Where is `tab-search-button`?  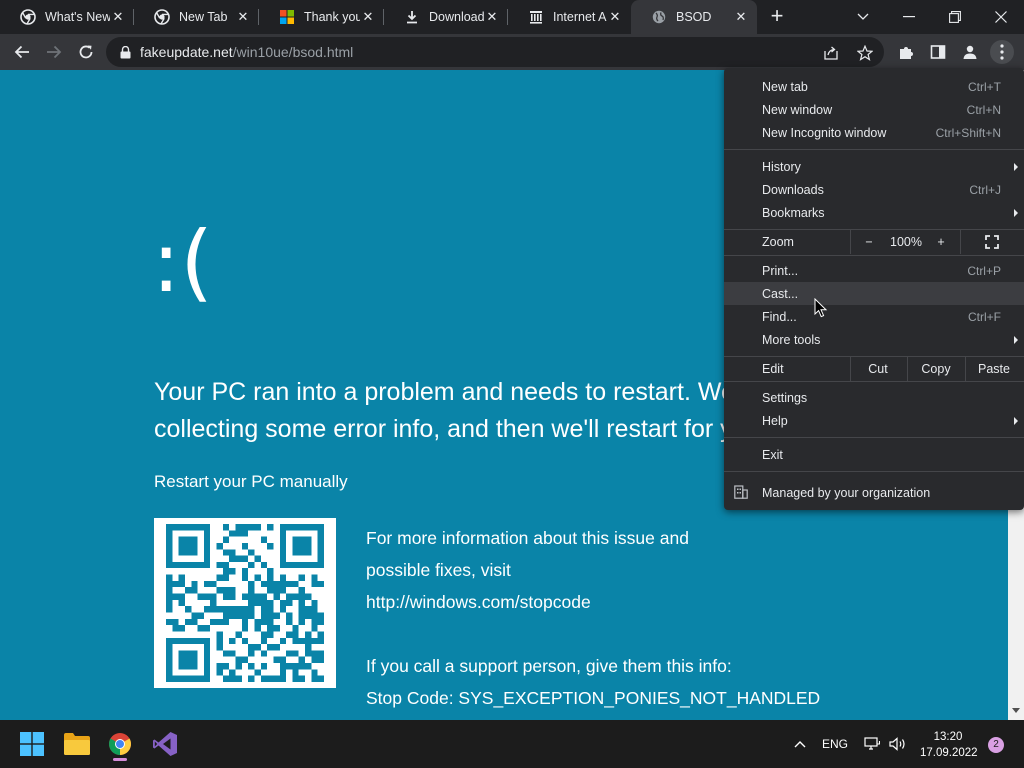 tab-search-button is located at coordinates (863, 17).